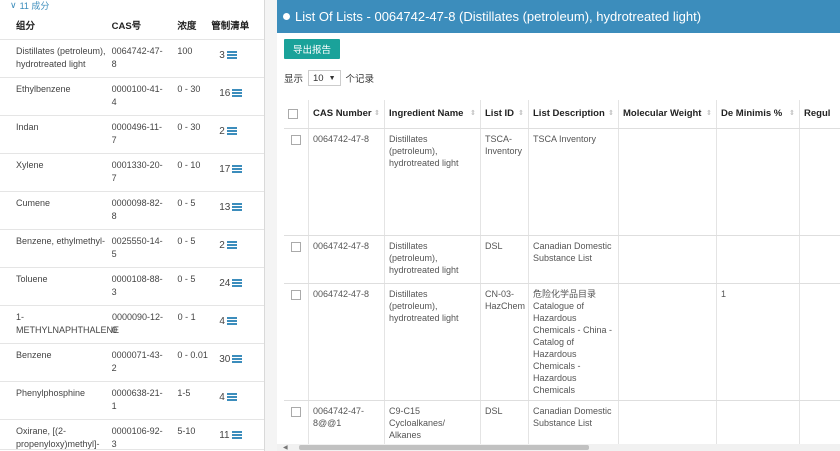 The image size is (840, 451). I want to click on ingredient-cas: 0000071-43-2, so click(137, 361).